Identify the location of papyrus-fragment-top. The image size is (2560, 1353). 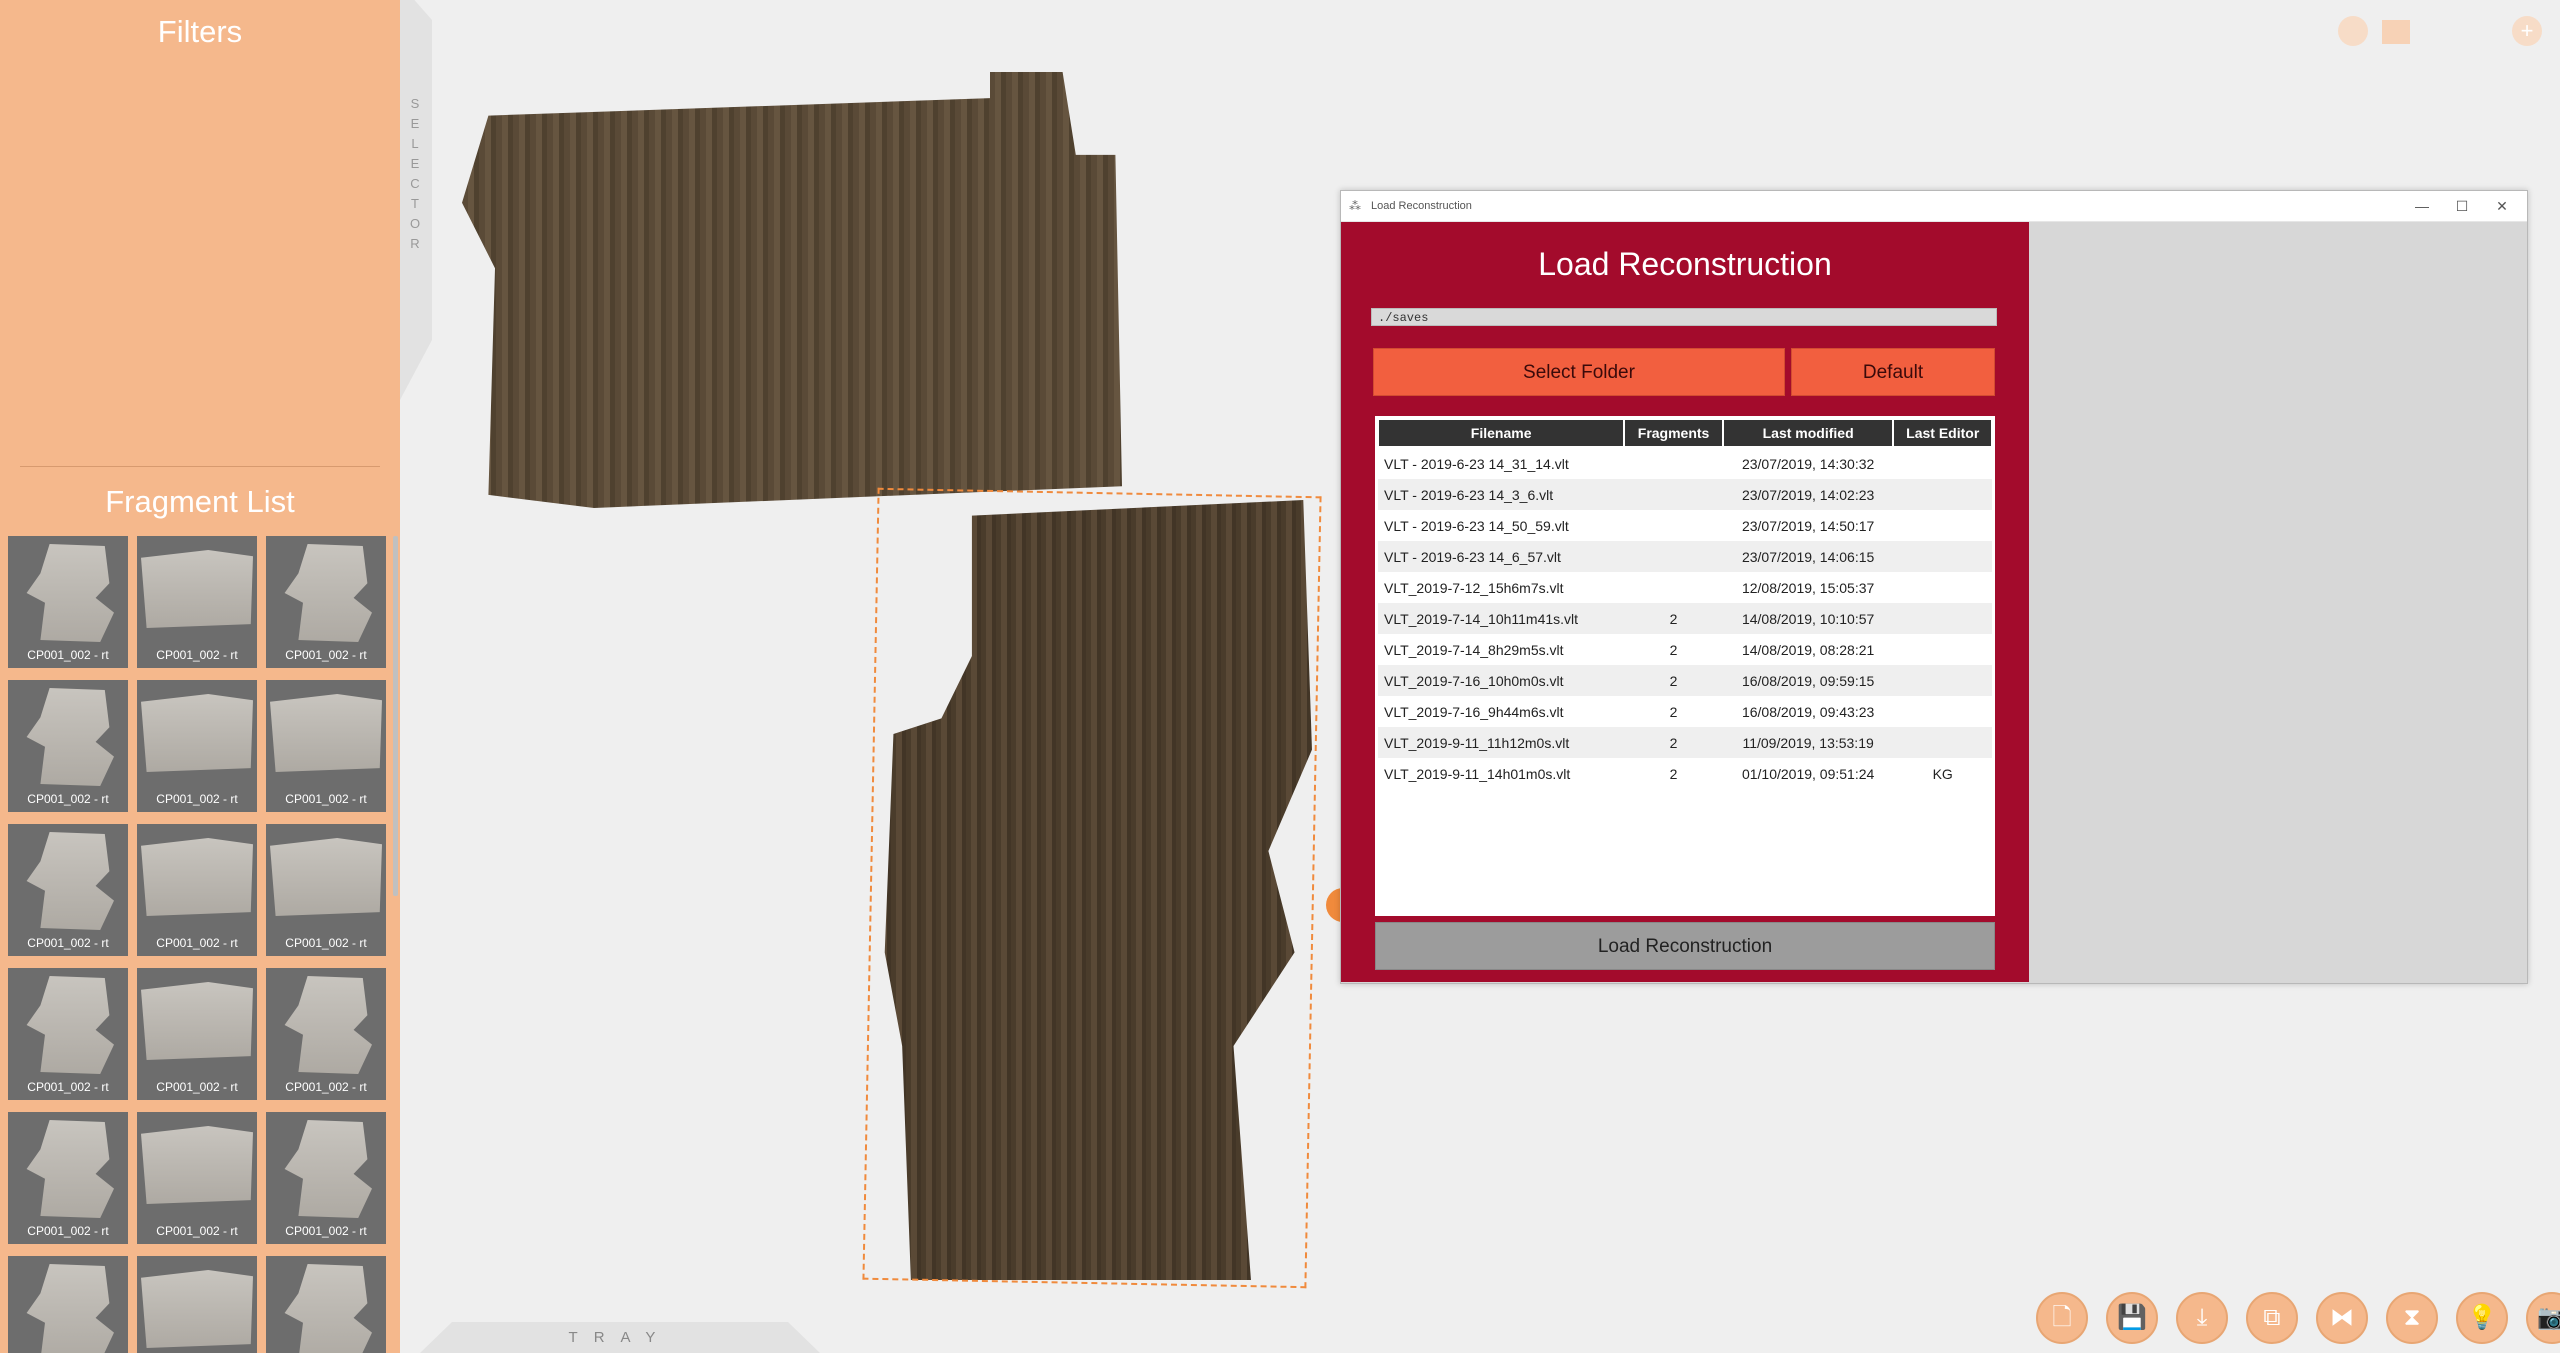
(792, 290).